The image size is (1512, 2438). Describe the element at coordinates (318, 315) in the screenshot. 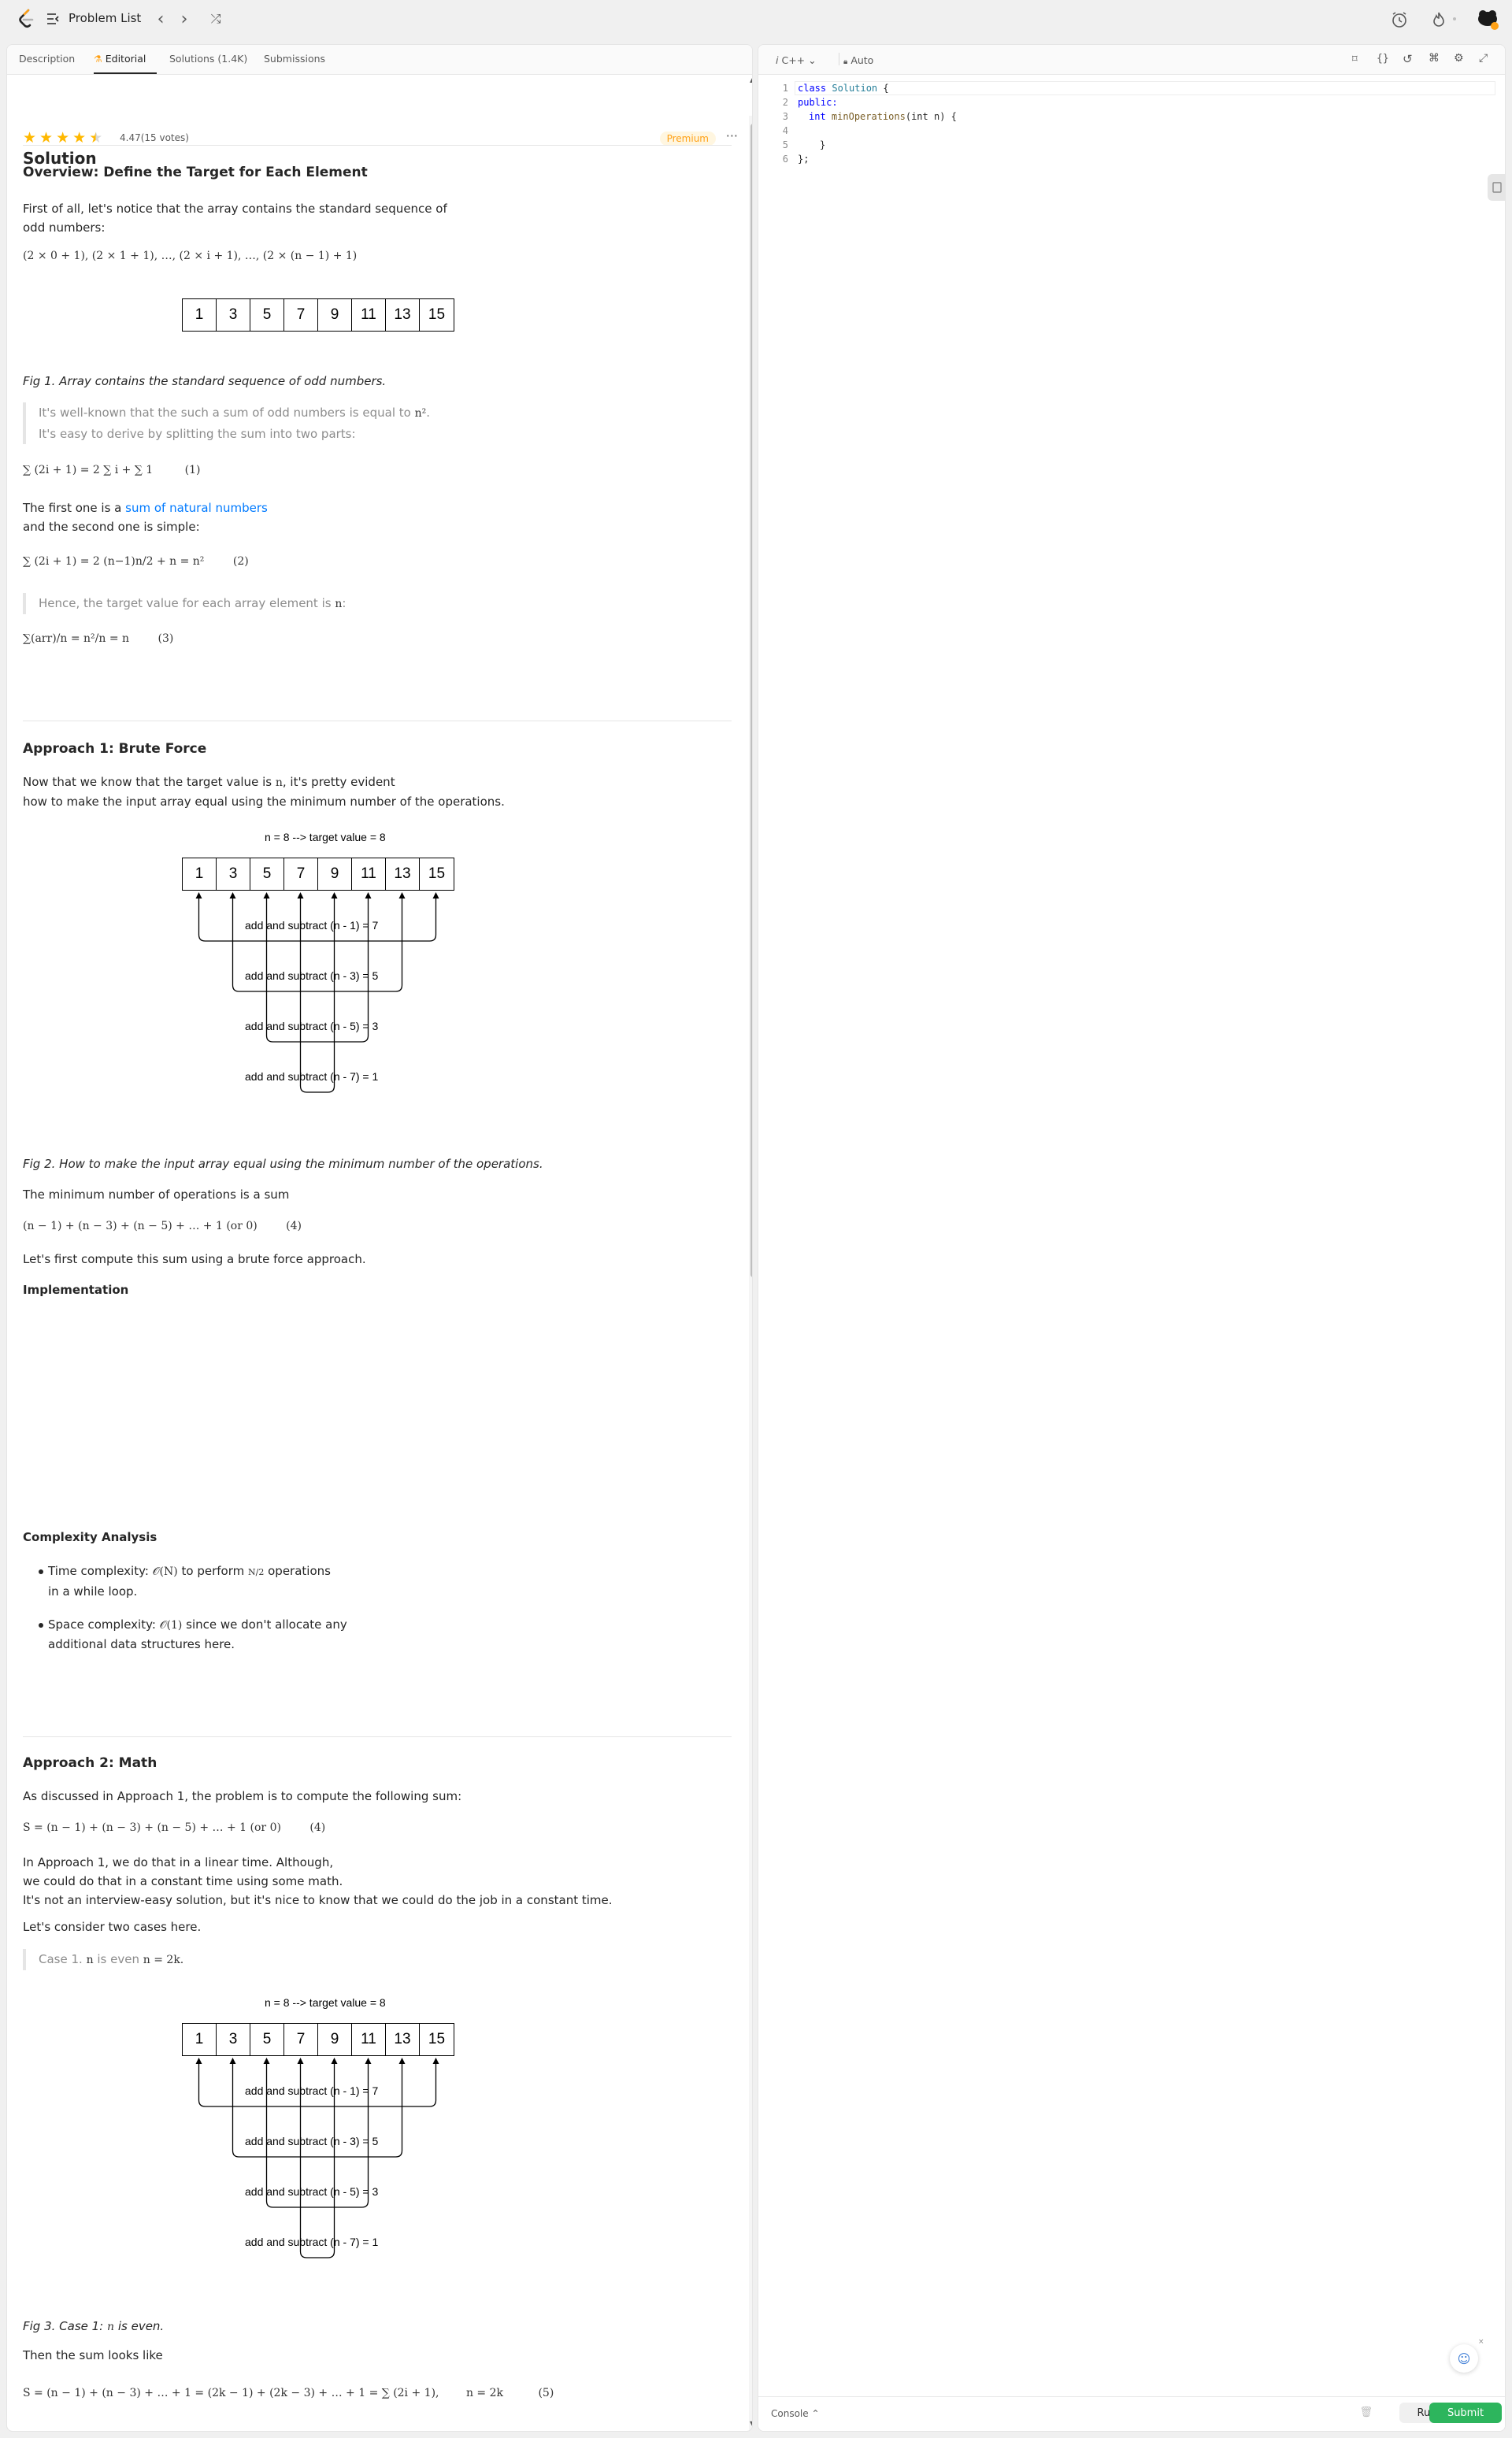

I see `array-figure-1: 1 3 5 7 9 11 13 15` at that location.